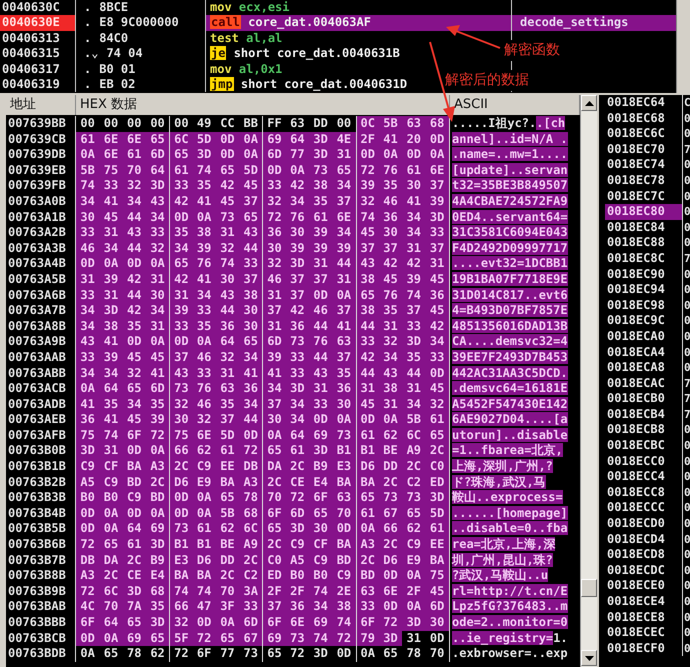 The width and height of the screenshot is (690, 667). I want to click on hex-byte: 5B, so click(88, 170).